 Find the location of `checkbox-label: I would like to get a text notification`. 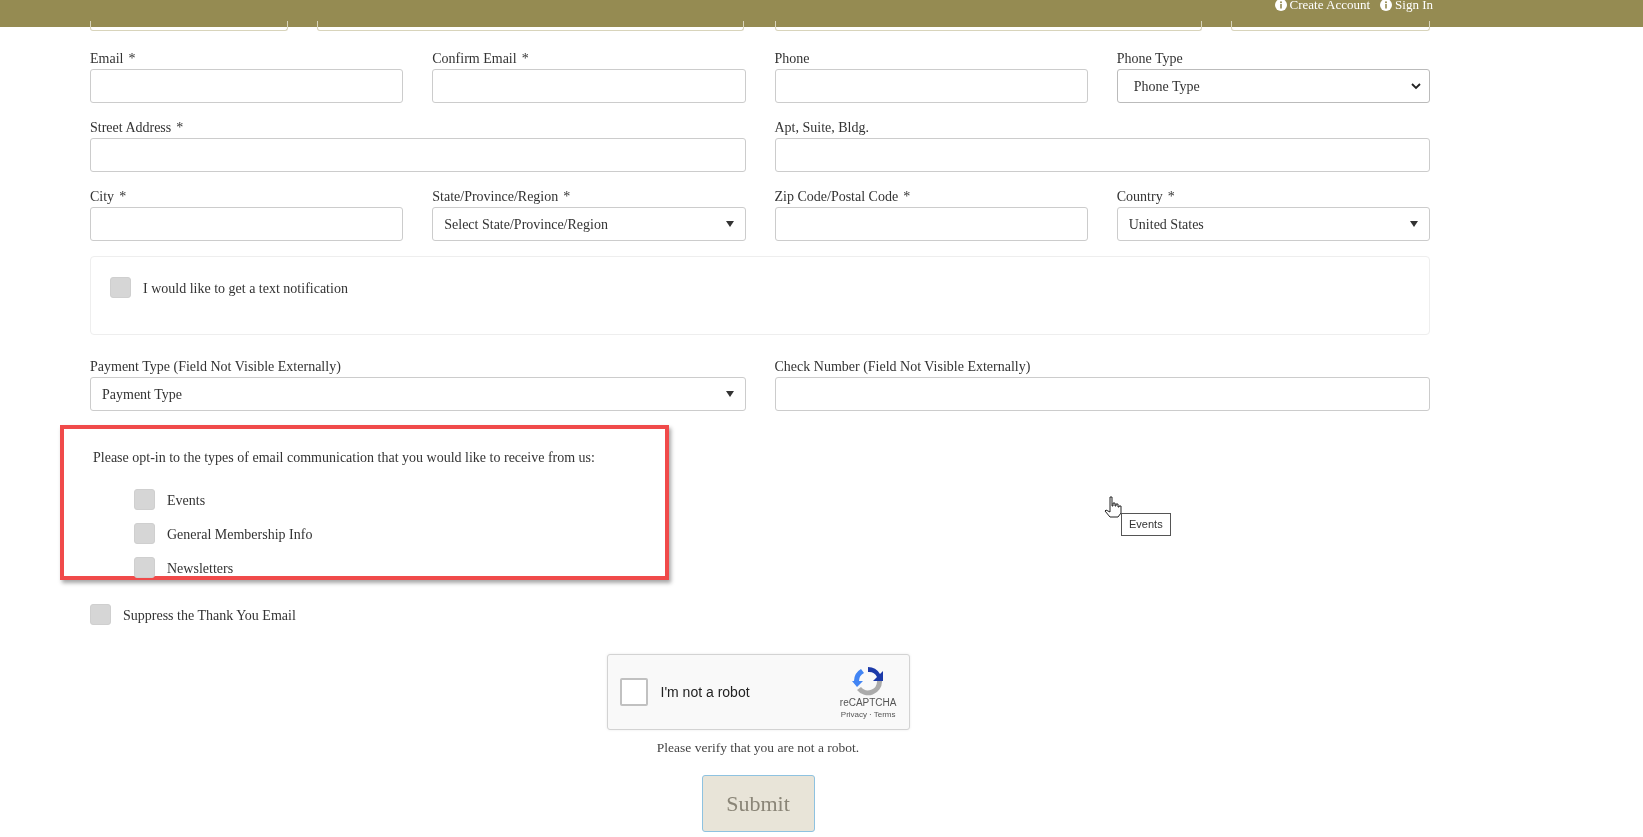

checkbox-label: I would like to get a text notification is located at coordinates (245, 289).